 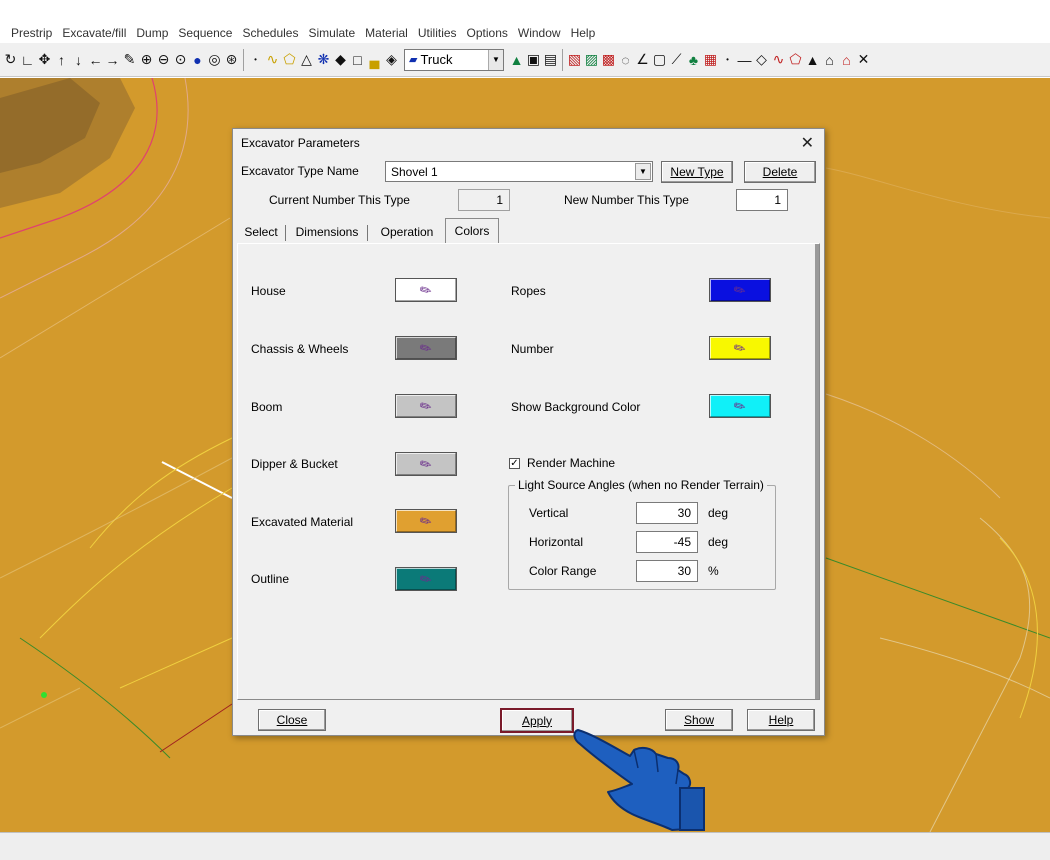 What do you see at coordinates (152, 33) in the screenshot?
I see `menu-dump: Dump` at bounding box center [152, 33].